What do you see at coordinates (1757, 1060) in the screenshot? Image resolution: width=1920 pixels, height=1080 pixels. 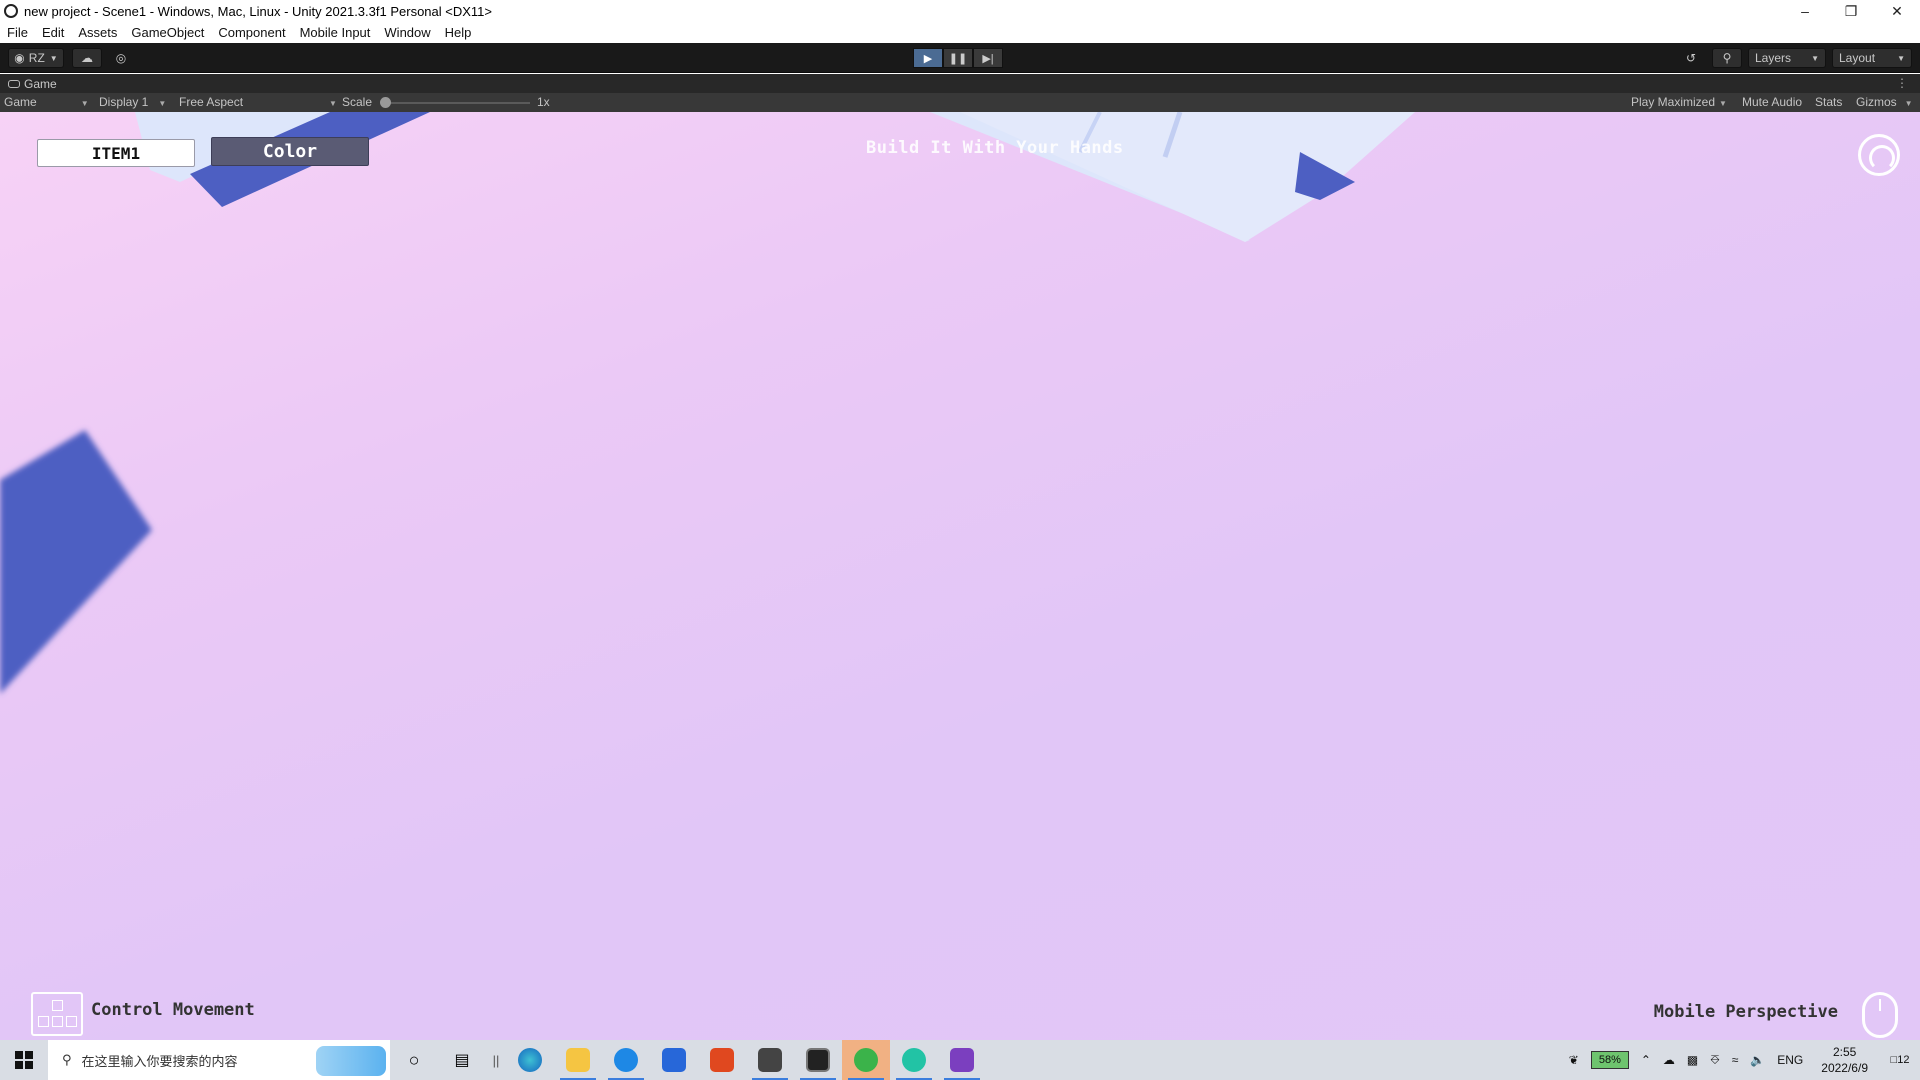 I see `volume-icon: 🔈` at bounding box center [1757, 1060].